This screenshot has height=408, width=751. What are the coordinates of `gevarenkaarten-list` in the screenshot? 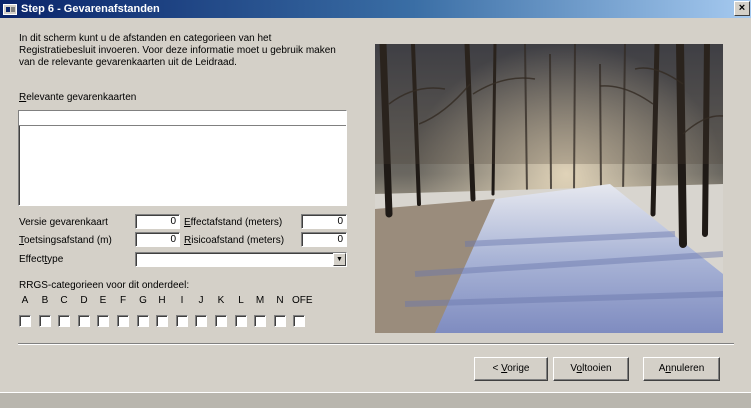 It's located at (182, 158).